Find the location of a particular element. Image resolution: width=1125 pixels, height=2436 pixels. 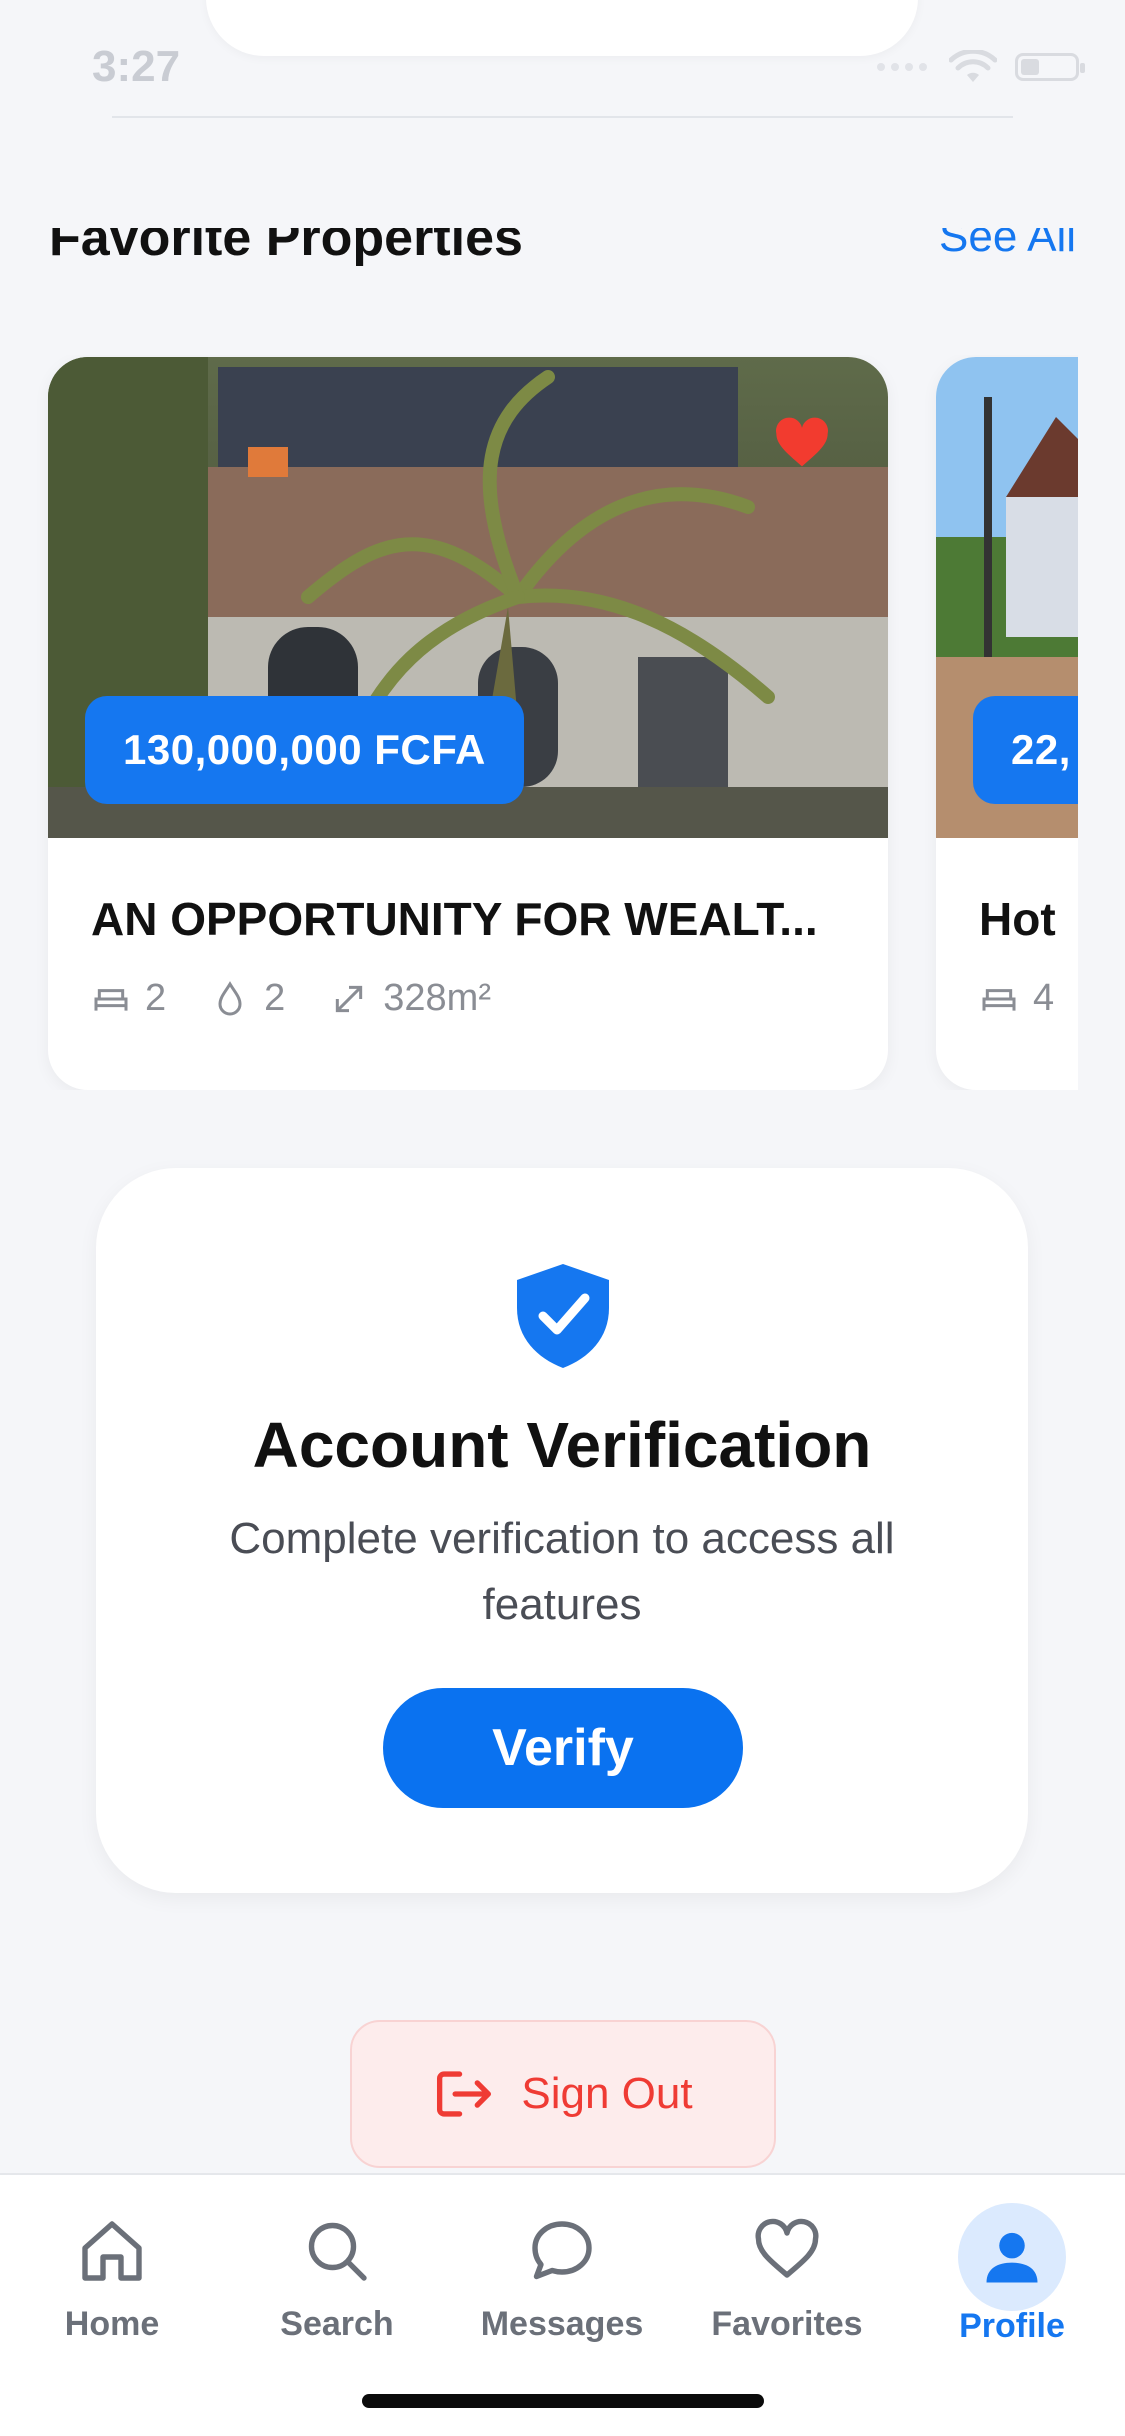

property-specs: 2 2 328m² is located at coordinates (291, 998).